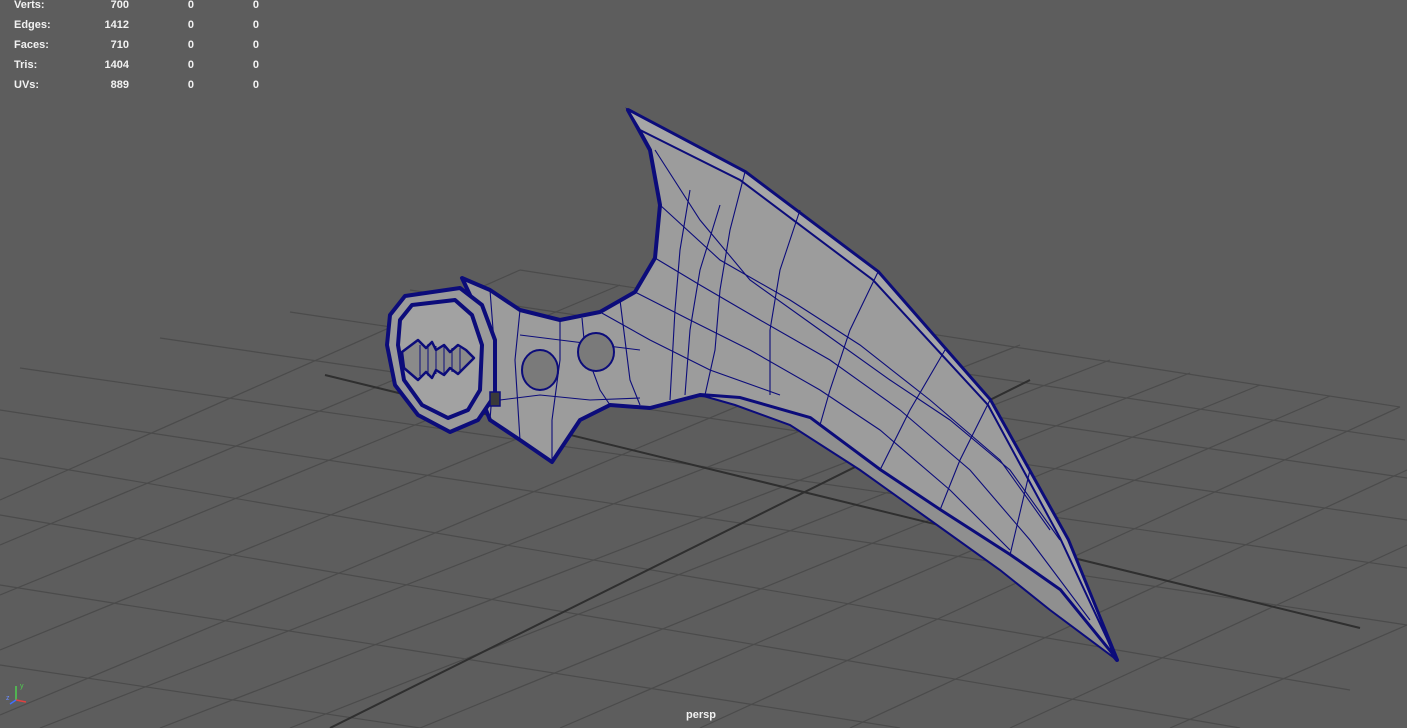 The image size is (1407, 728). Describe the element at coordinates (495, 399) in the screenshot. I see `rivet` at that location.